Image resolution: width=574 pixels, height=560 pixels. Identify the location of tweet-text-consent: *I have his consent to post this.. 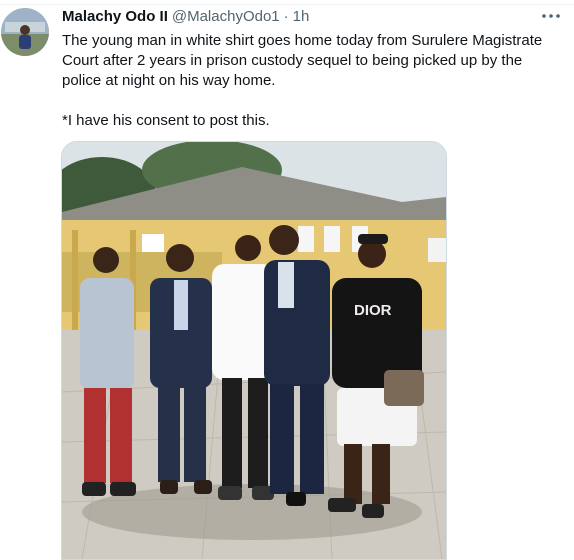
(166, 120).